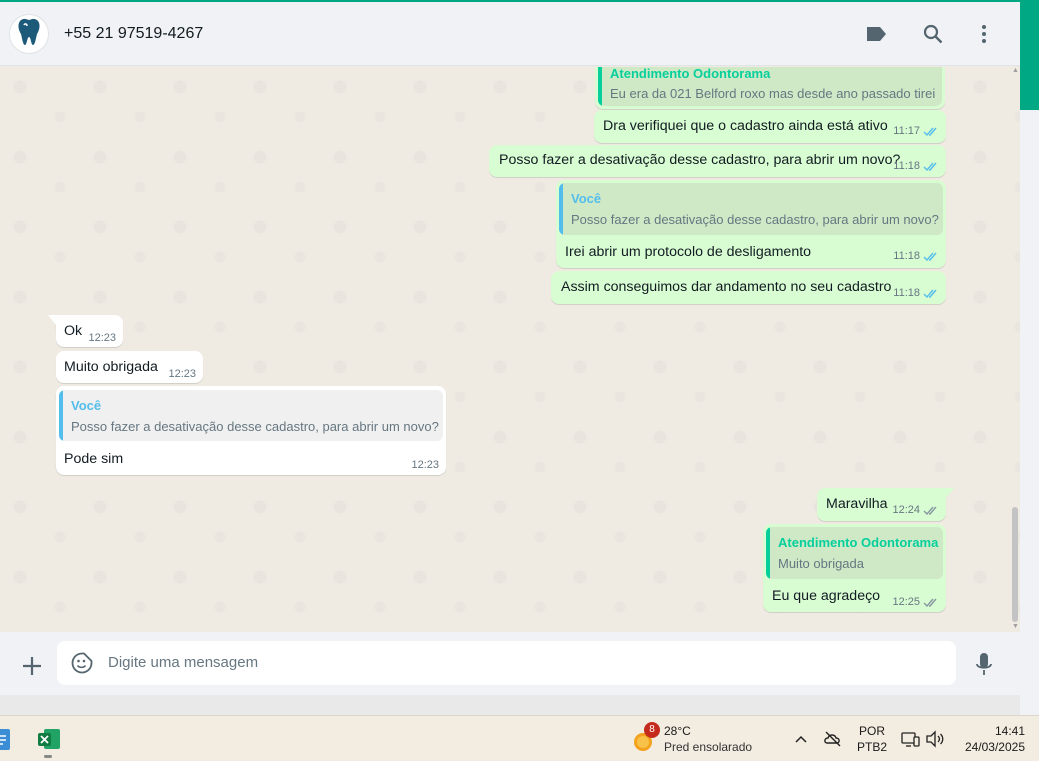  I want to click on message-outgoing: Maravilha 12:24, so click(881, 504).